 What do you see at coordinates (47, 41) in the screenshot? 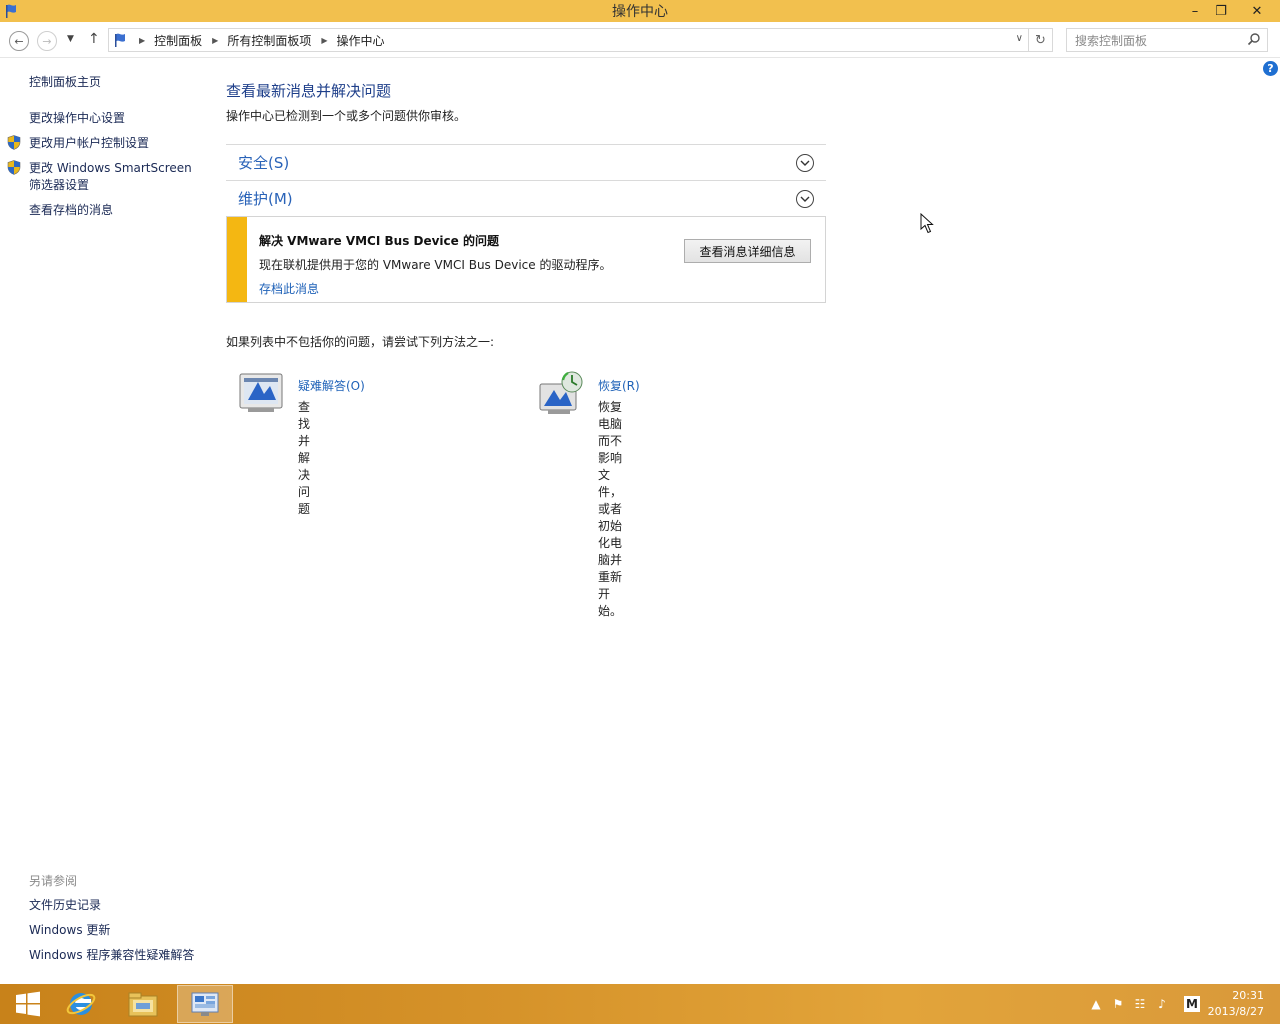
I see `forward-button: →` at bounding box center [47, 41].